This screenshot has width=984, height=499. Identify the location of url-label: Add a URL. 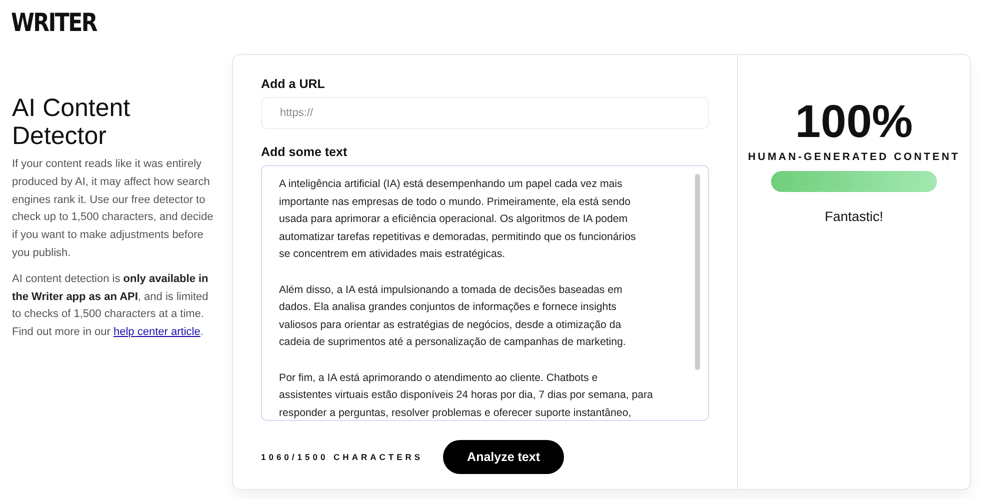
(293, 84).